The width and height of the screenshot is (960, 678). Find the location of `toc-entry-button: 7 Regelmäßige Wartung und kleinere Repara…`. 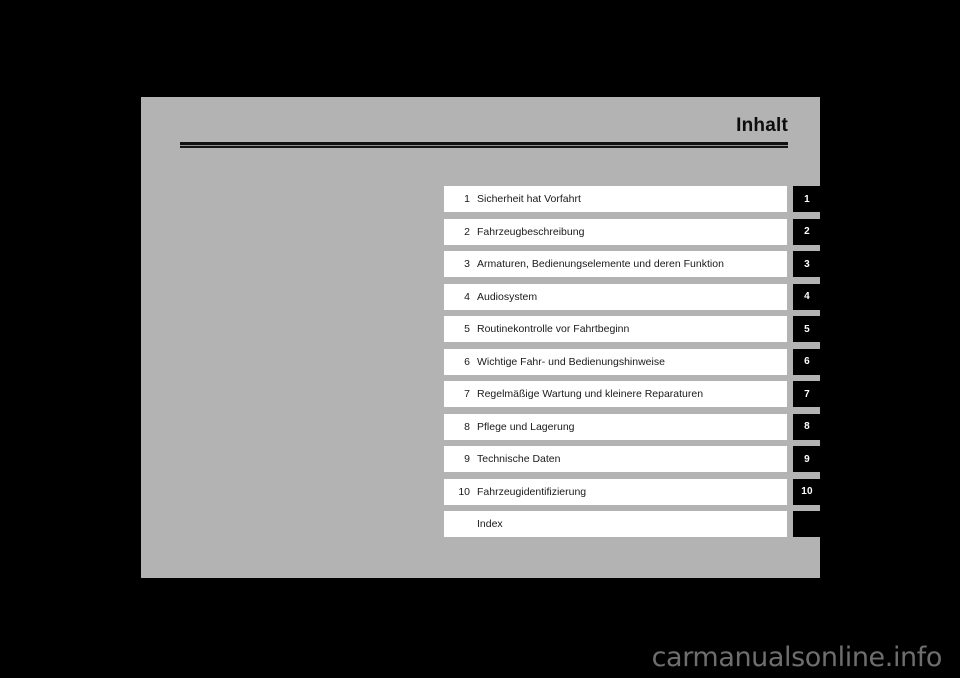

toc-entry-button: 7 Regelmäßige Wartung und kleinere Repara… is located at coordinates (615, 394).